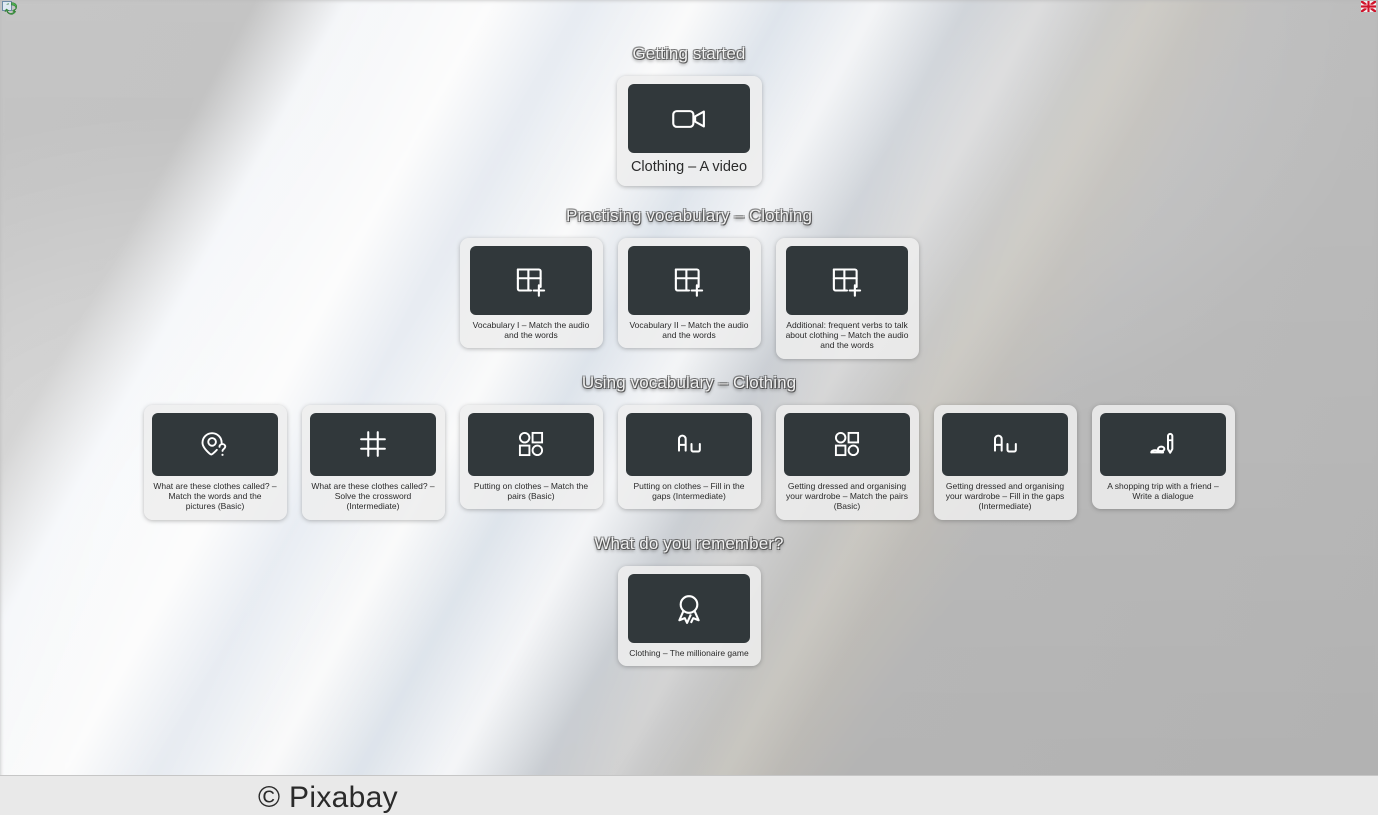 This screenshot has height=815, width=1378. Describe the element at coordinates (328, 797) in the screenshot. I see `image-credit: © Pixabay` at that location.